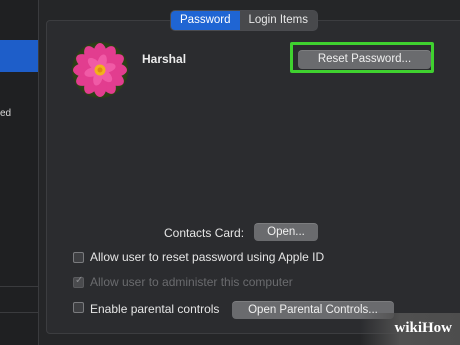  I want to click on watermark-background: wikiHow, so click(410, 329).